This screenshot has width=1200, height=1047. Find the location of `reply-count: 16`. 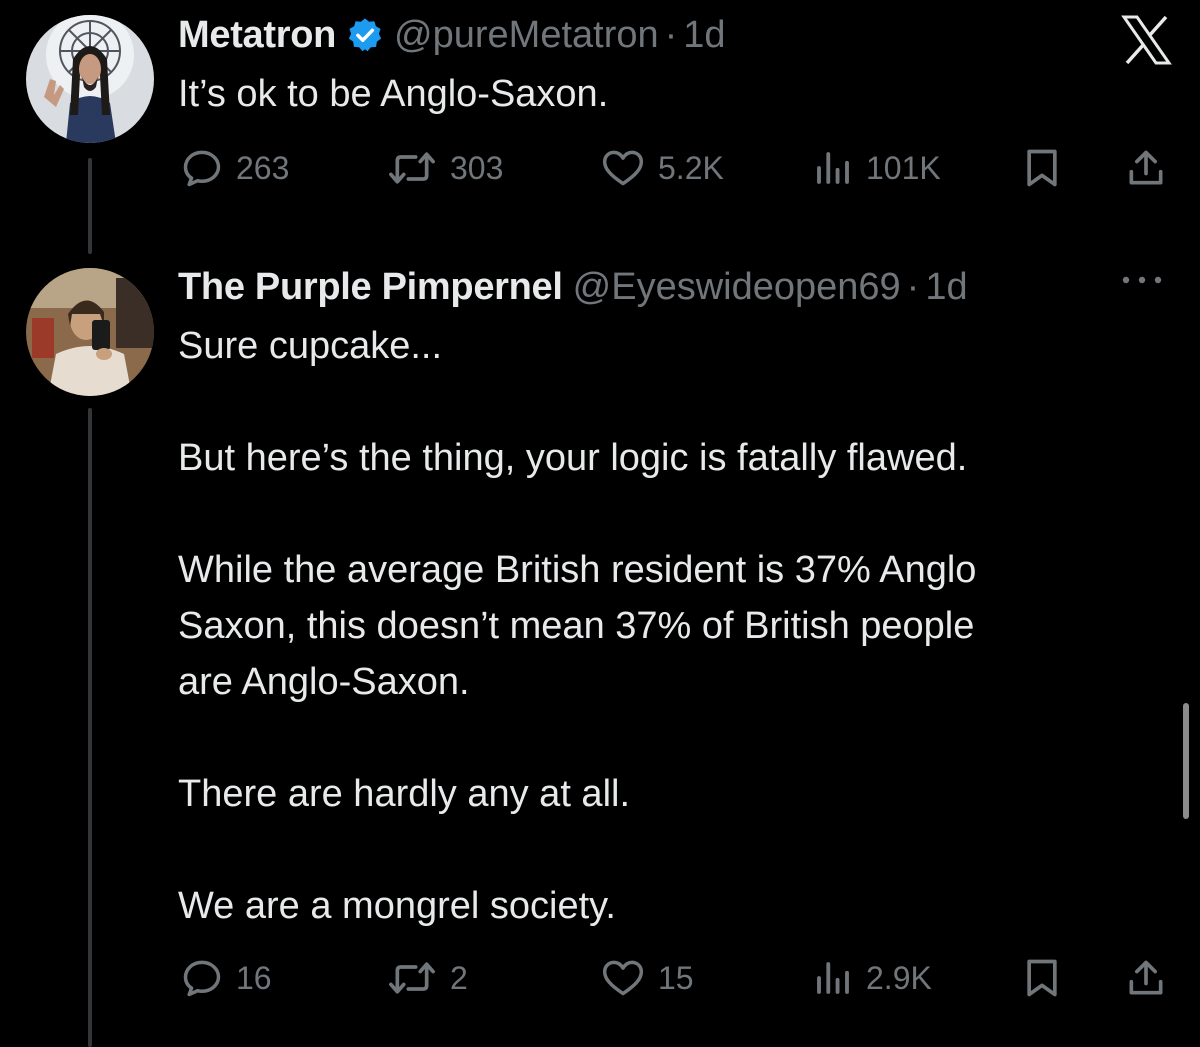

reply-count: 16 is located at coordinates (254, 977).